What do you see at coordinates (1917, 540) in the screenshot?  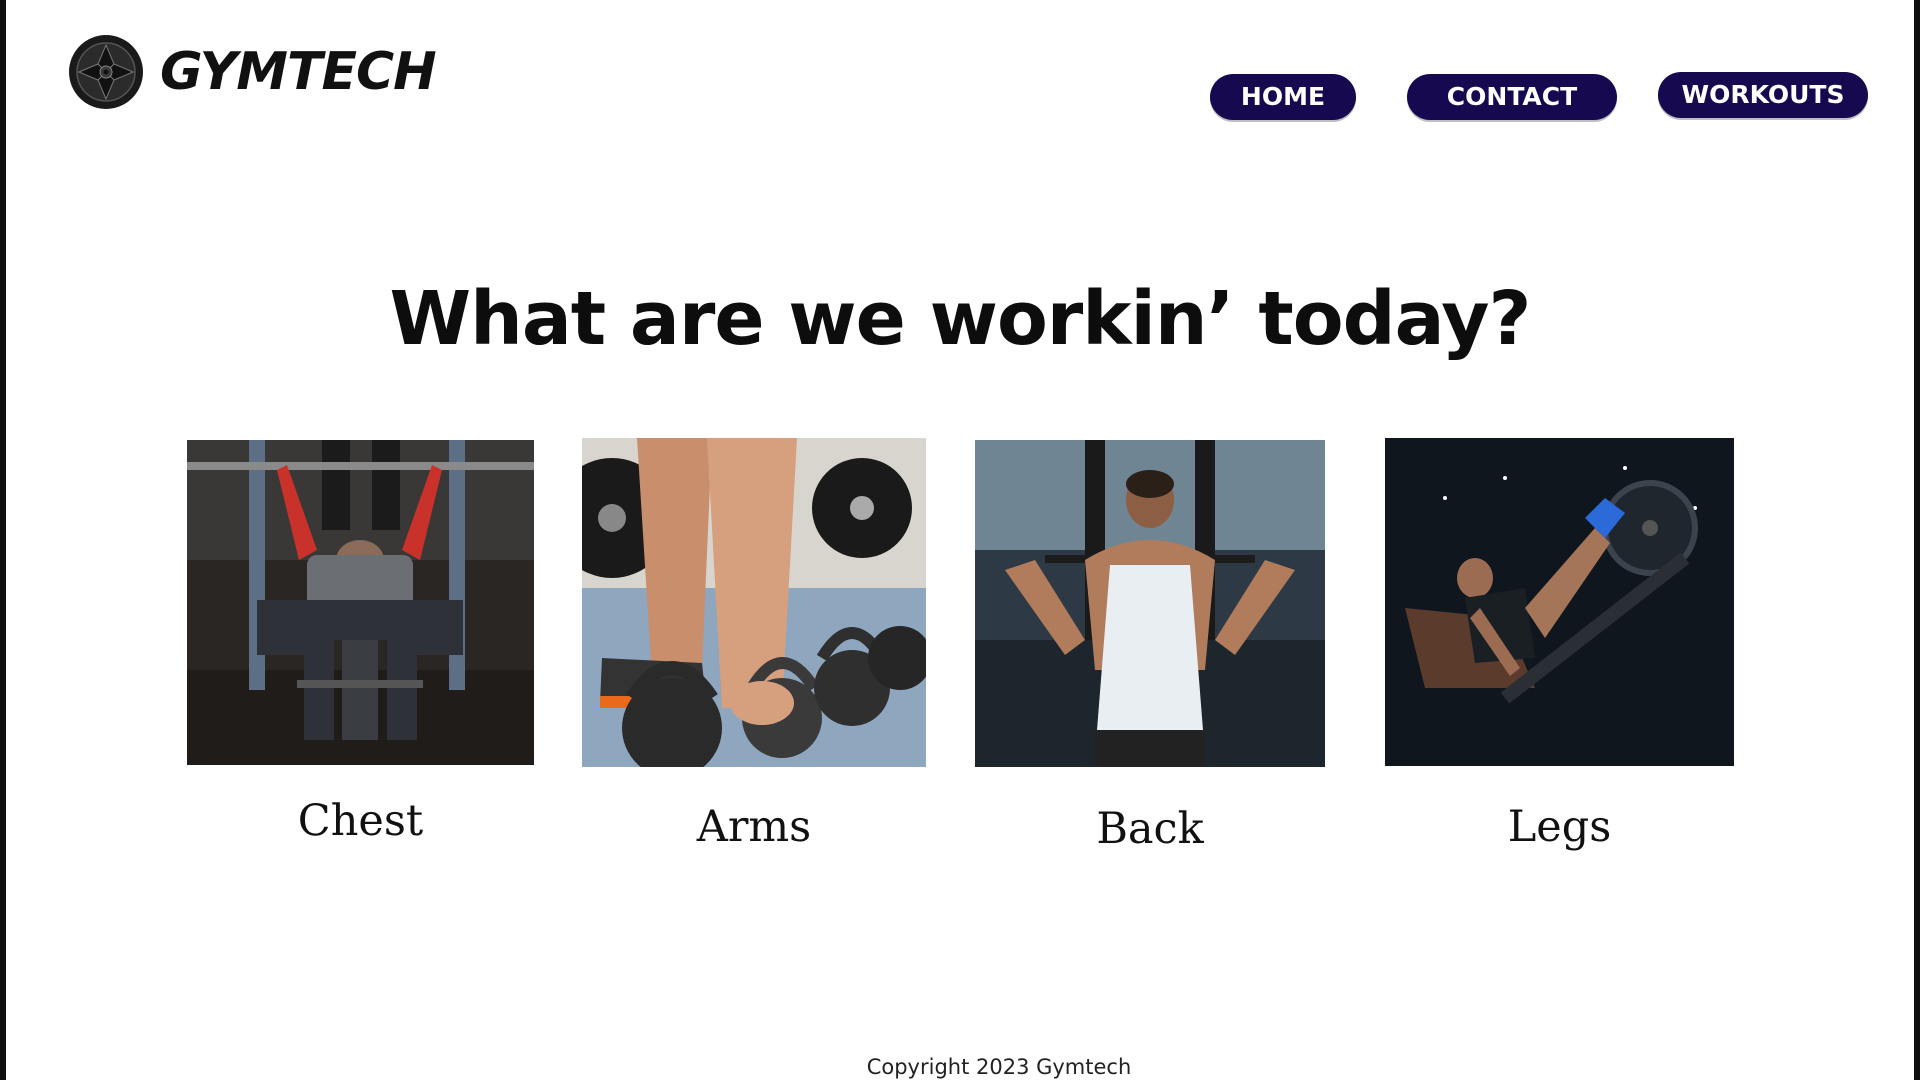 I see `right-border` at bounding box center [1917, 540].